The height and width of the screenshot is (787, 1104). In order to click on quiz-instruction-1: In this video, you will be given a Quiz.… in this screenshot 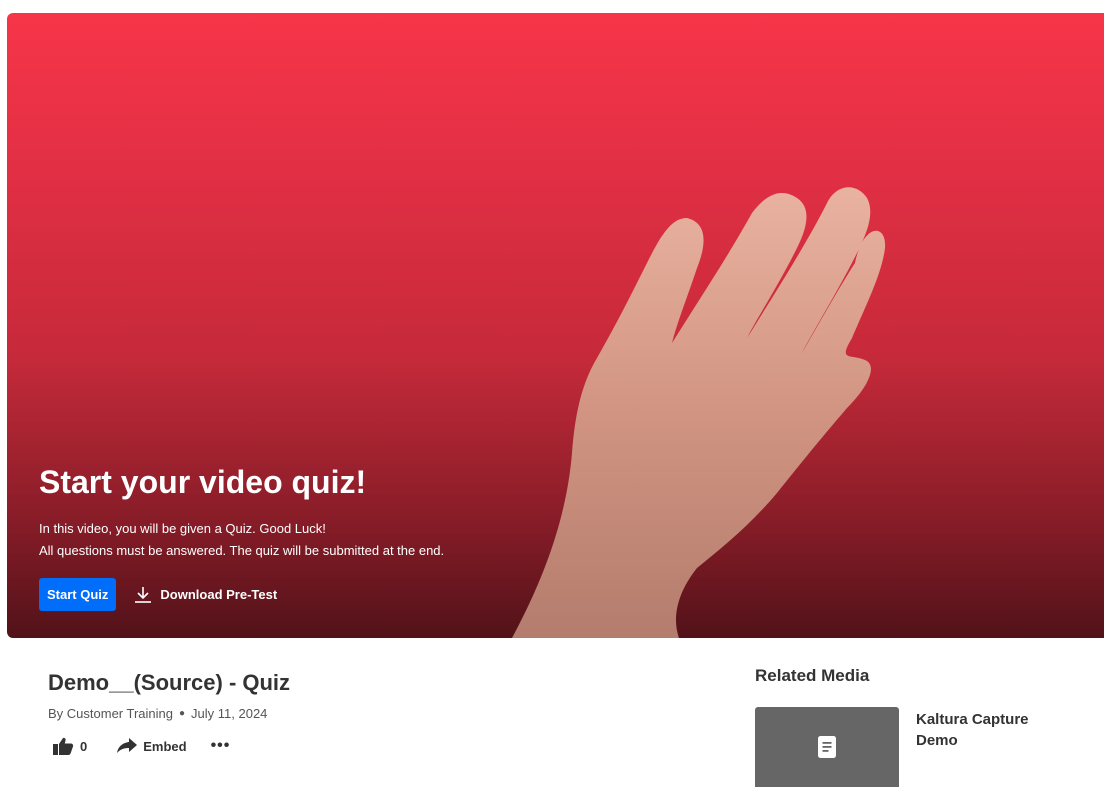, I will do `click(182, 528)`.